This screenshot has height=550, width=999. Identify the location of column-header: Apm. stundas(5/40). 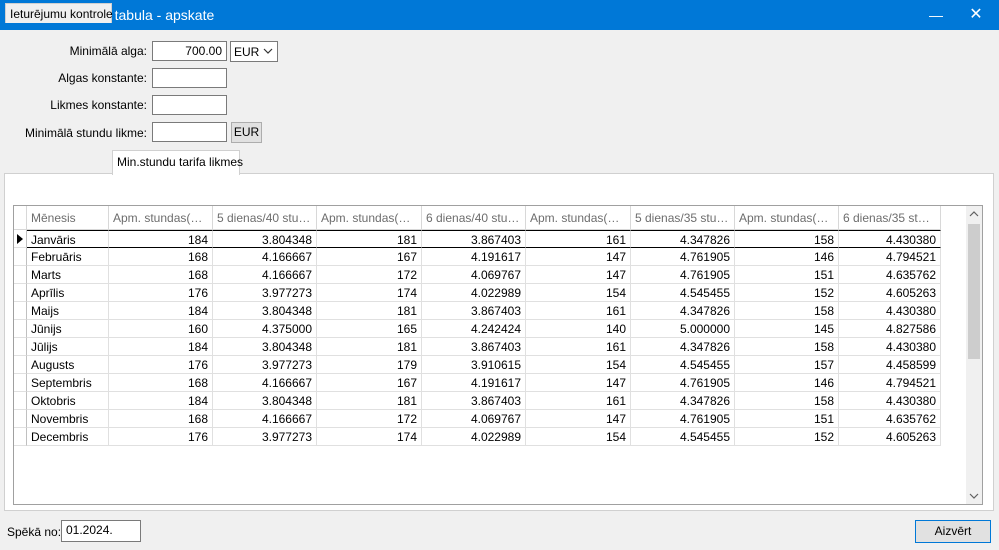
(161, 218).